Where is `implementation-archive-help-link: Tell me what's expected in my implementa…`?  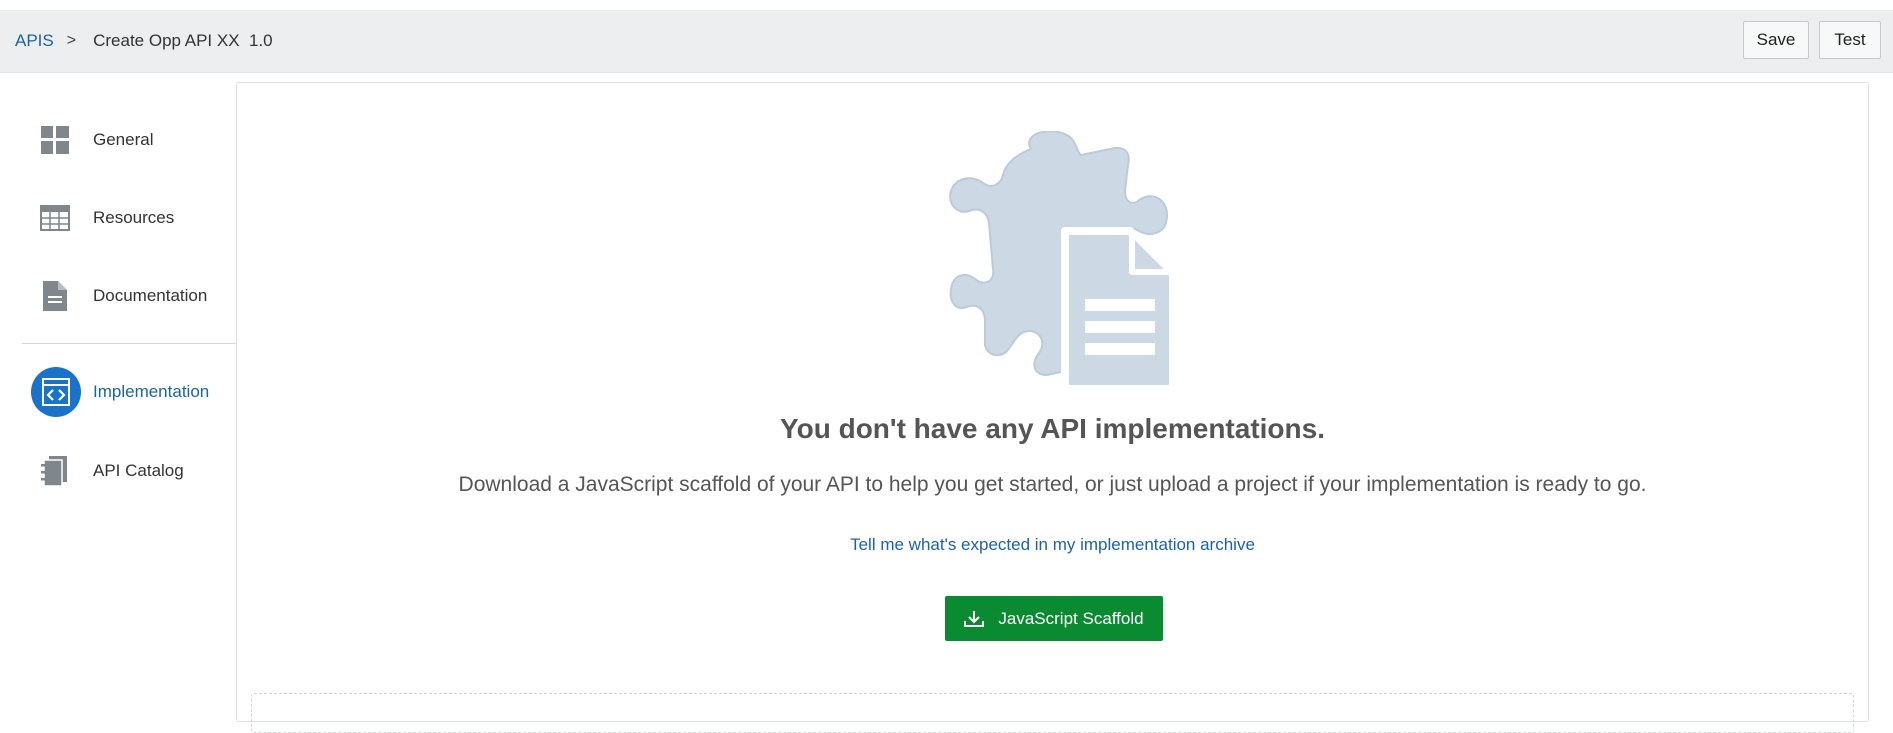 implementation-archive-help-link: Tell me what's expected in my implementa… is located at coordinates (1052, 545).